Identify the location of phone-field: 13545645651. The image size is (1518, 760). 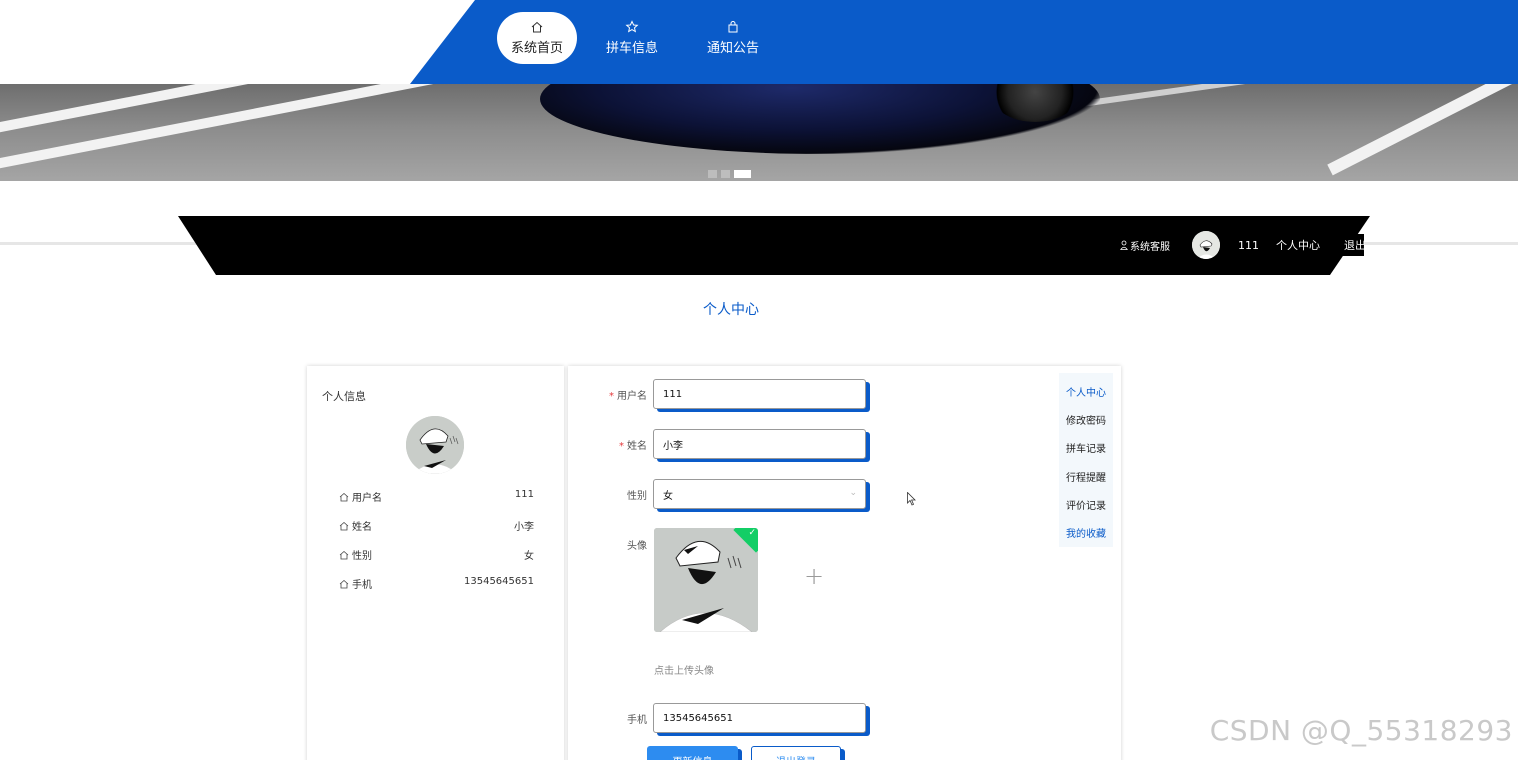
(759, 718).